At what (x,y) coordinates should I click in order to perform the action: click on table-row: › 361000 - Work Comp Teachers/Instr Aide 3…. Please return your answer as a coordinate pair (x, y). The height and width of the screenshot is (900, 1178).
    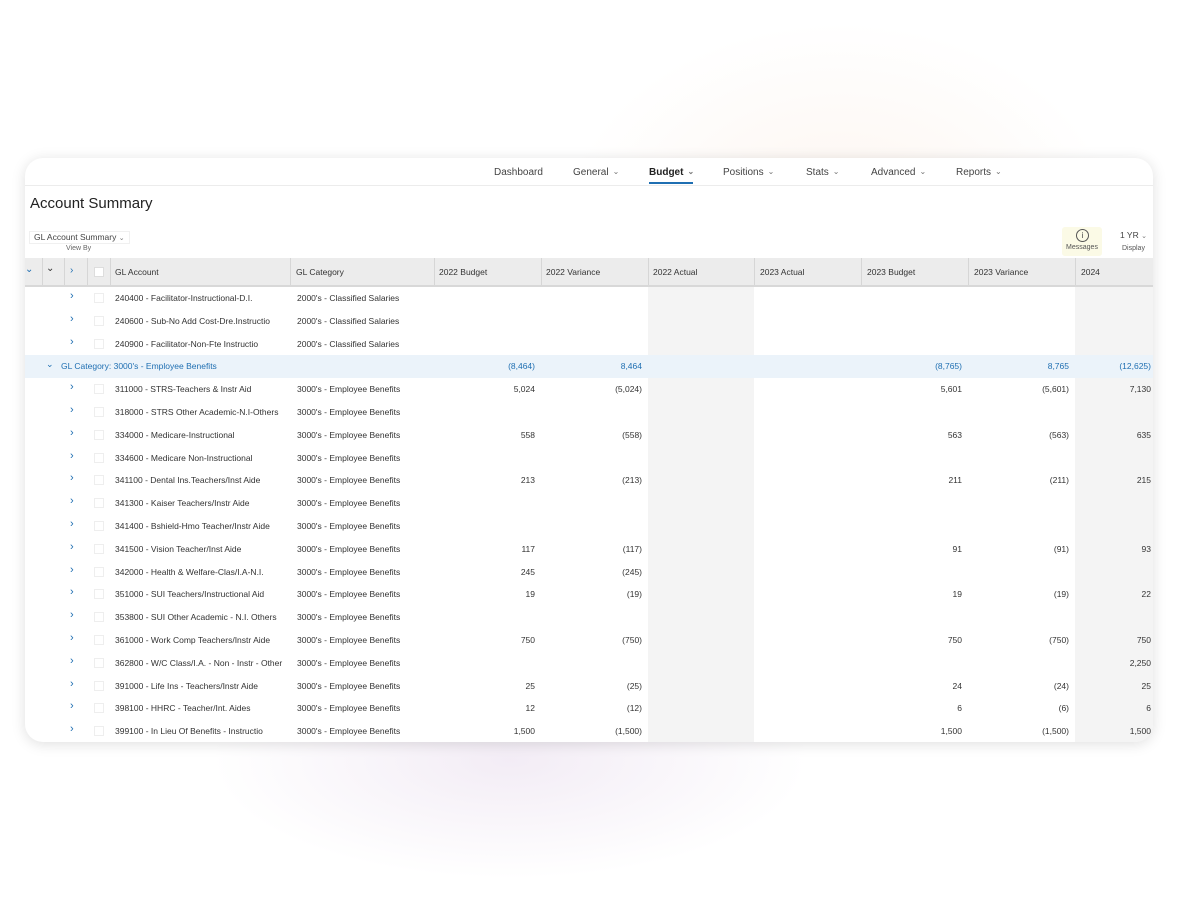
    Looking at the image, I should click on (589, 640).